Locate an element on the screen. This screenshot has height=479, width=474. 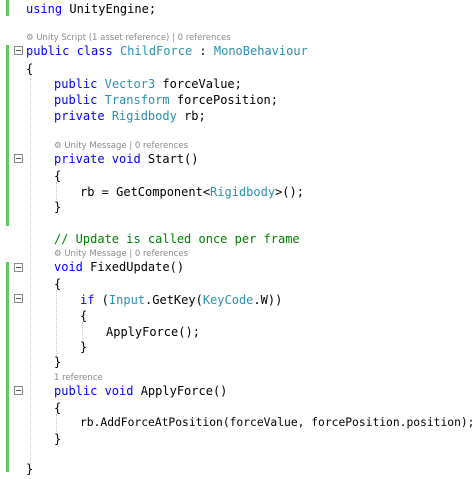
code-line-applyforce-declaration: public void ApplyForce() is located at coordinates (140, 391).